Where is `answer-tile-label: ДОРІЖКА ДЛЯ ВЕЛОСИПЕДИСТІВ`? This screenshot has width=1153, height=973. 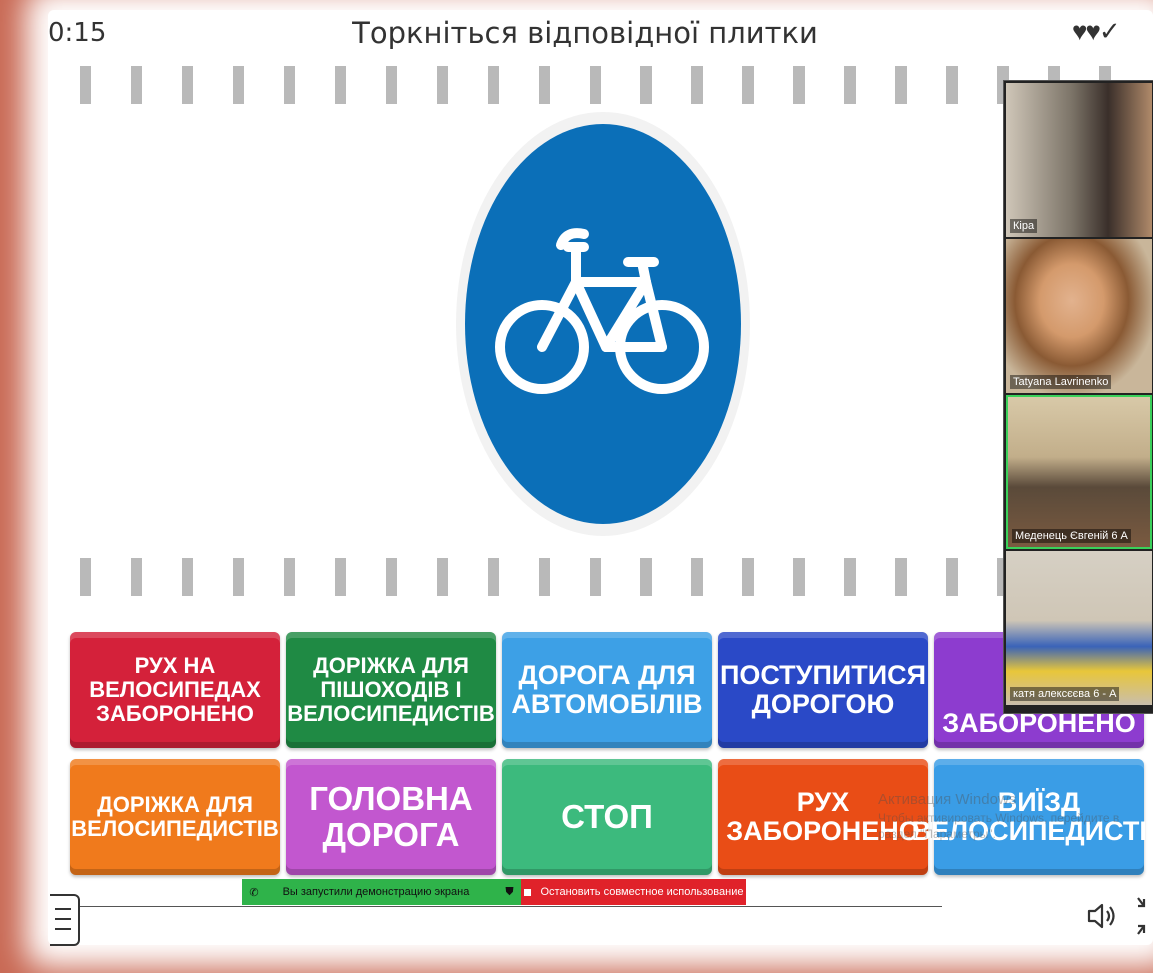 answer-tile-label: ДОРІЖКА ДЛЯ ВЕЛОСИПЕДИСТІВ is located at coordinates (175, 816).